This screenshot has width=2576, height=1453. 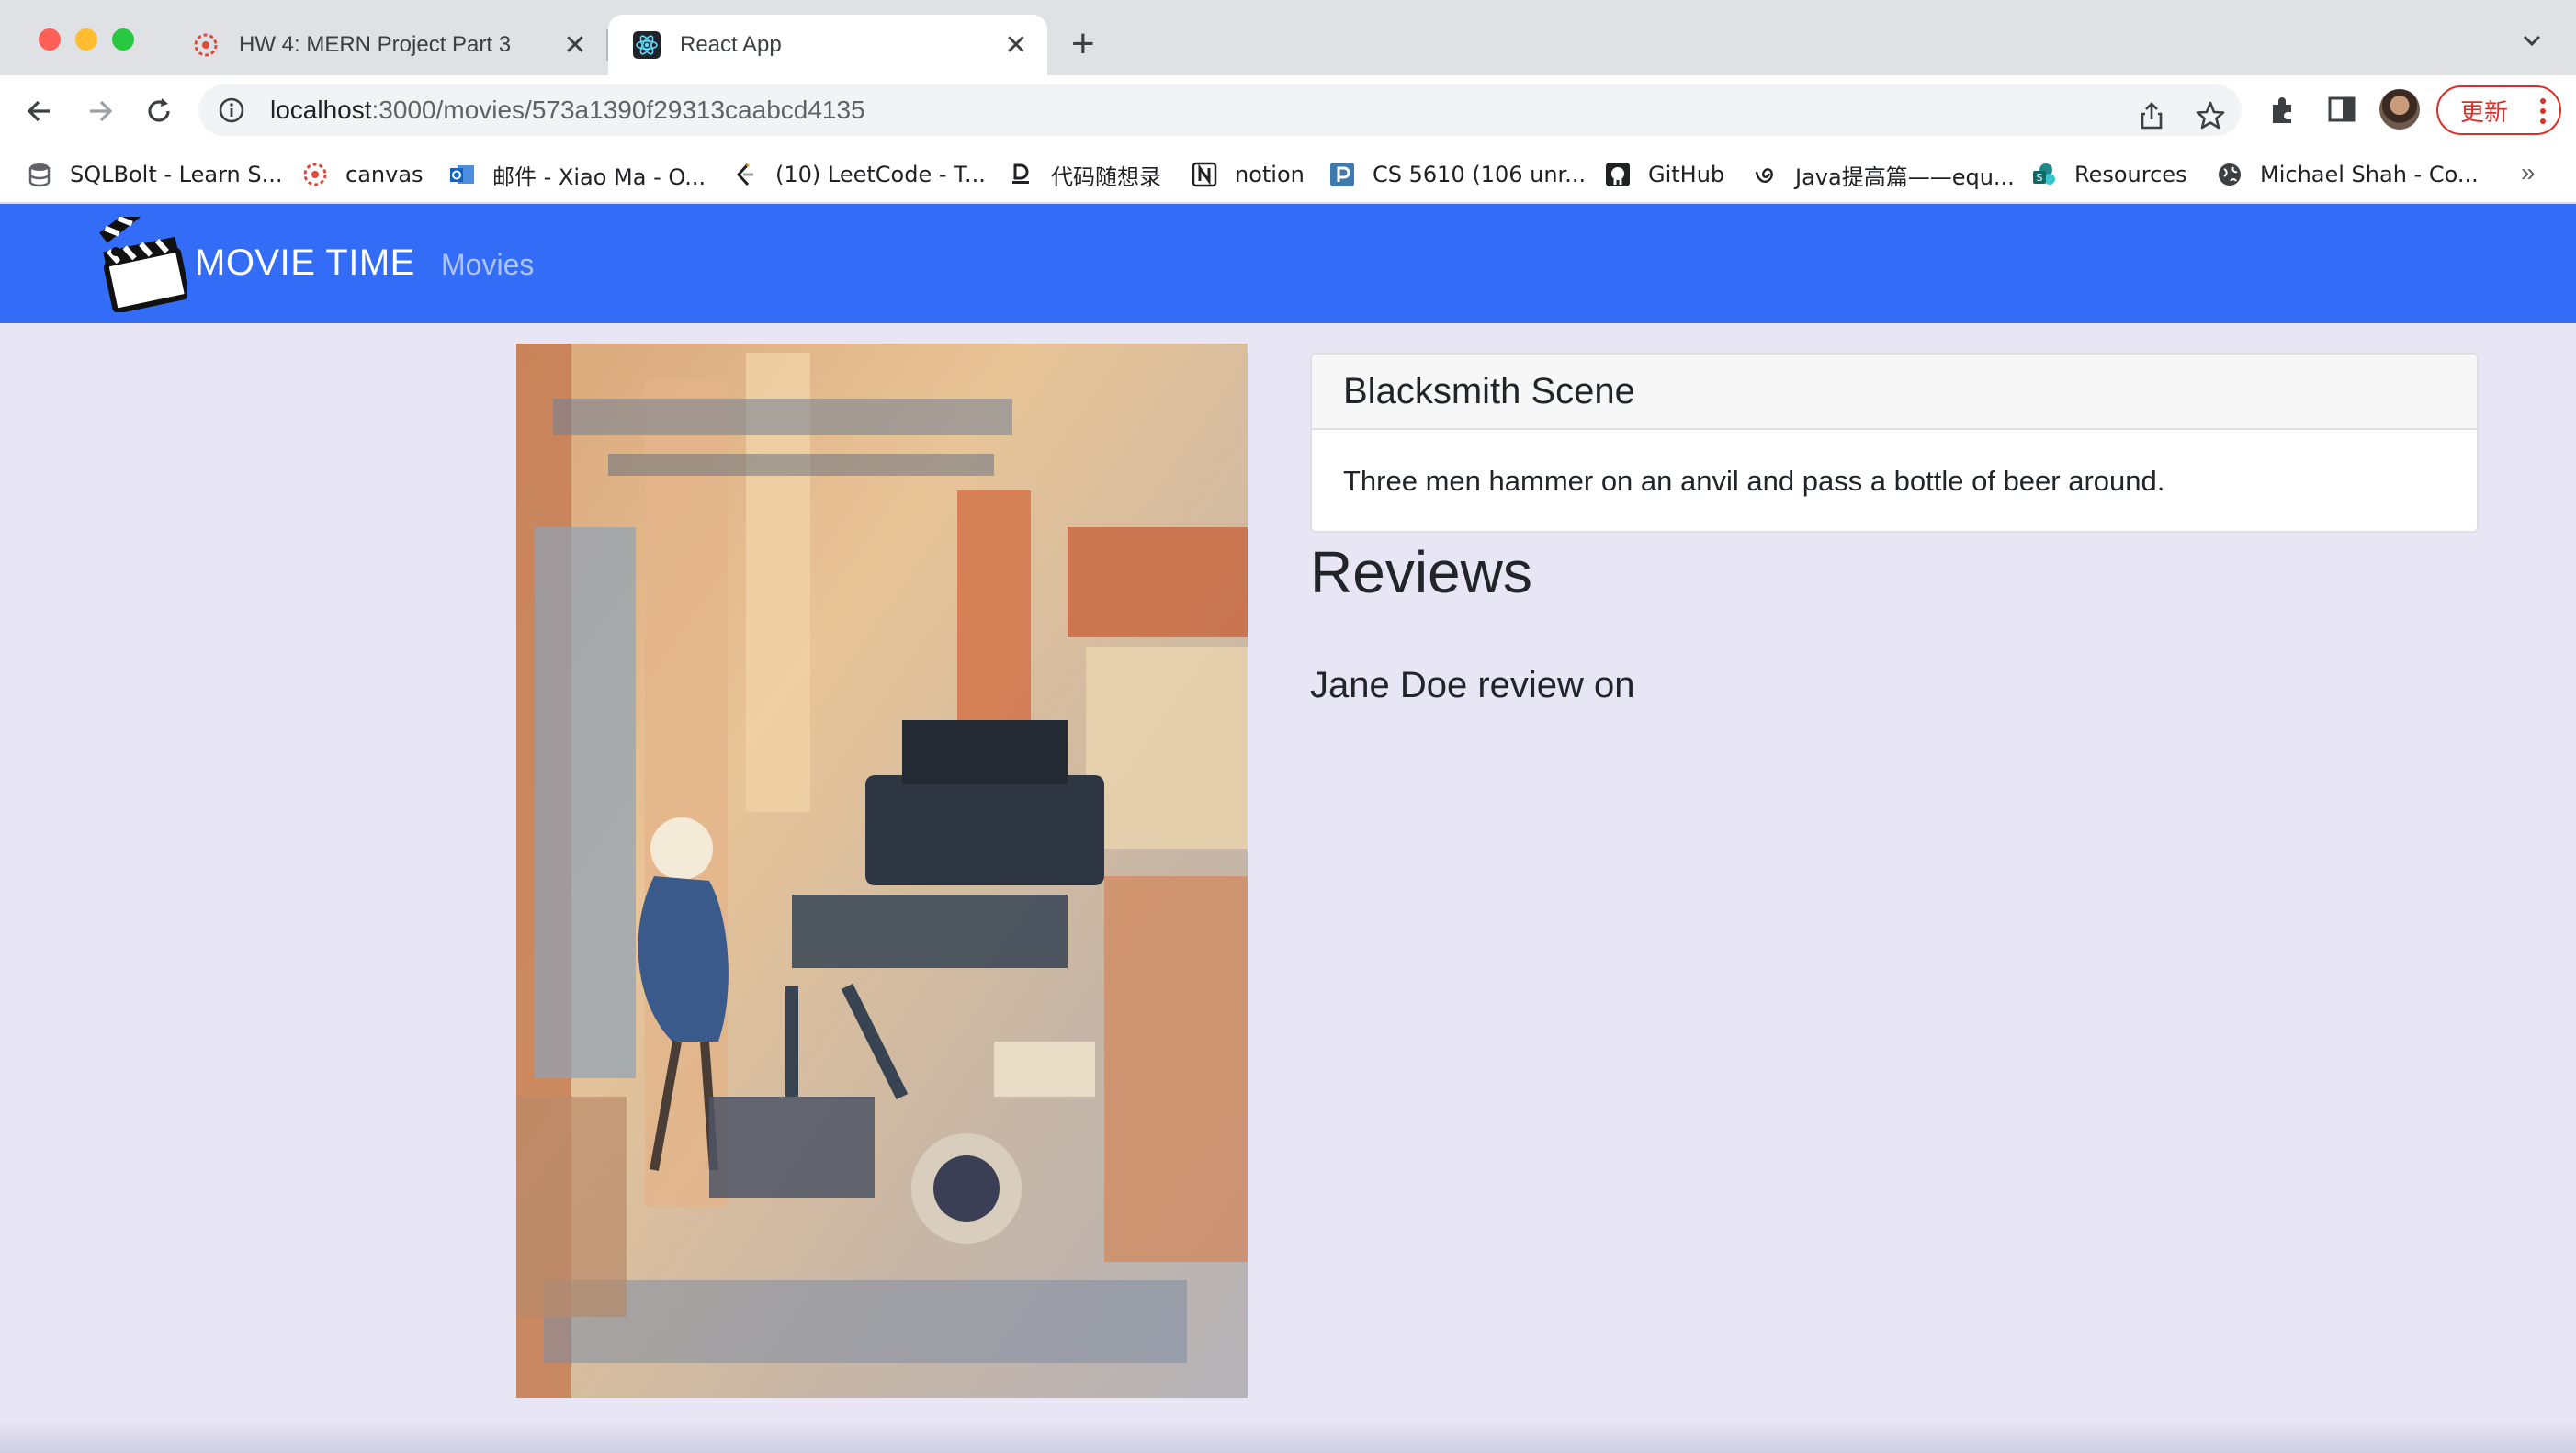 What do you see at coordinates (2341, 109) in the screenshot?
I see `side-panel-icon` at bounding box center [2341, 109].